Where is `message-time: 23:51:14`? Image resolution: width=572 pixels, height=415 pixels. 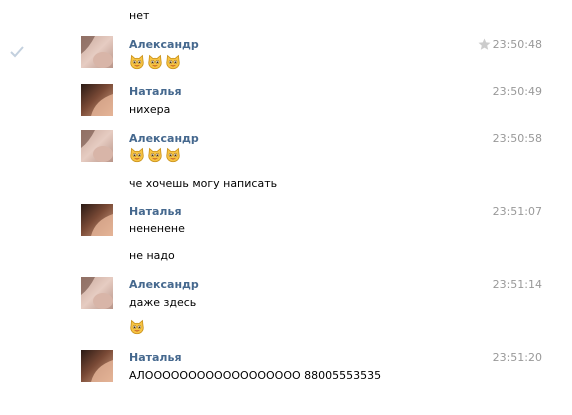 message-time: 23:51:14 is located at coordinates (517, 284).